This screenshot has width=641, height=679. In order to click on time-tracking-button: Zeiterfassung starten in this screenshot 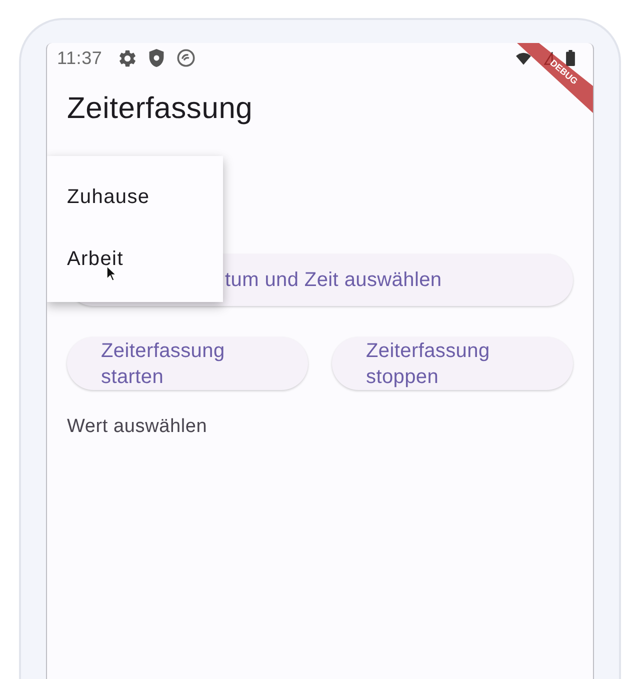, I will do `click(187, 363)`.